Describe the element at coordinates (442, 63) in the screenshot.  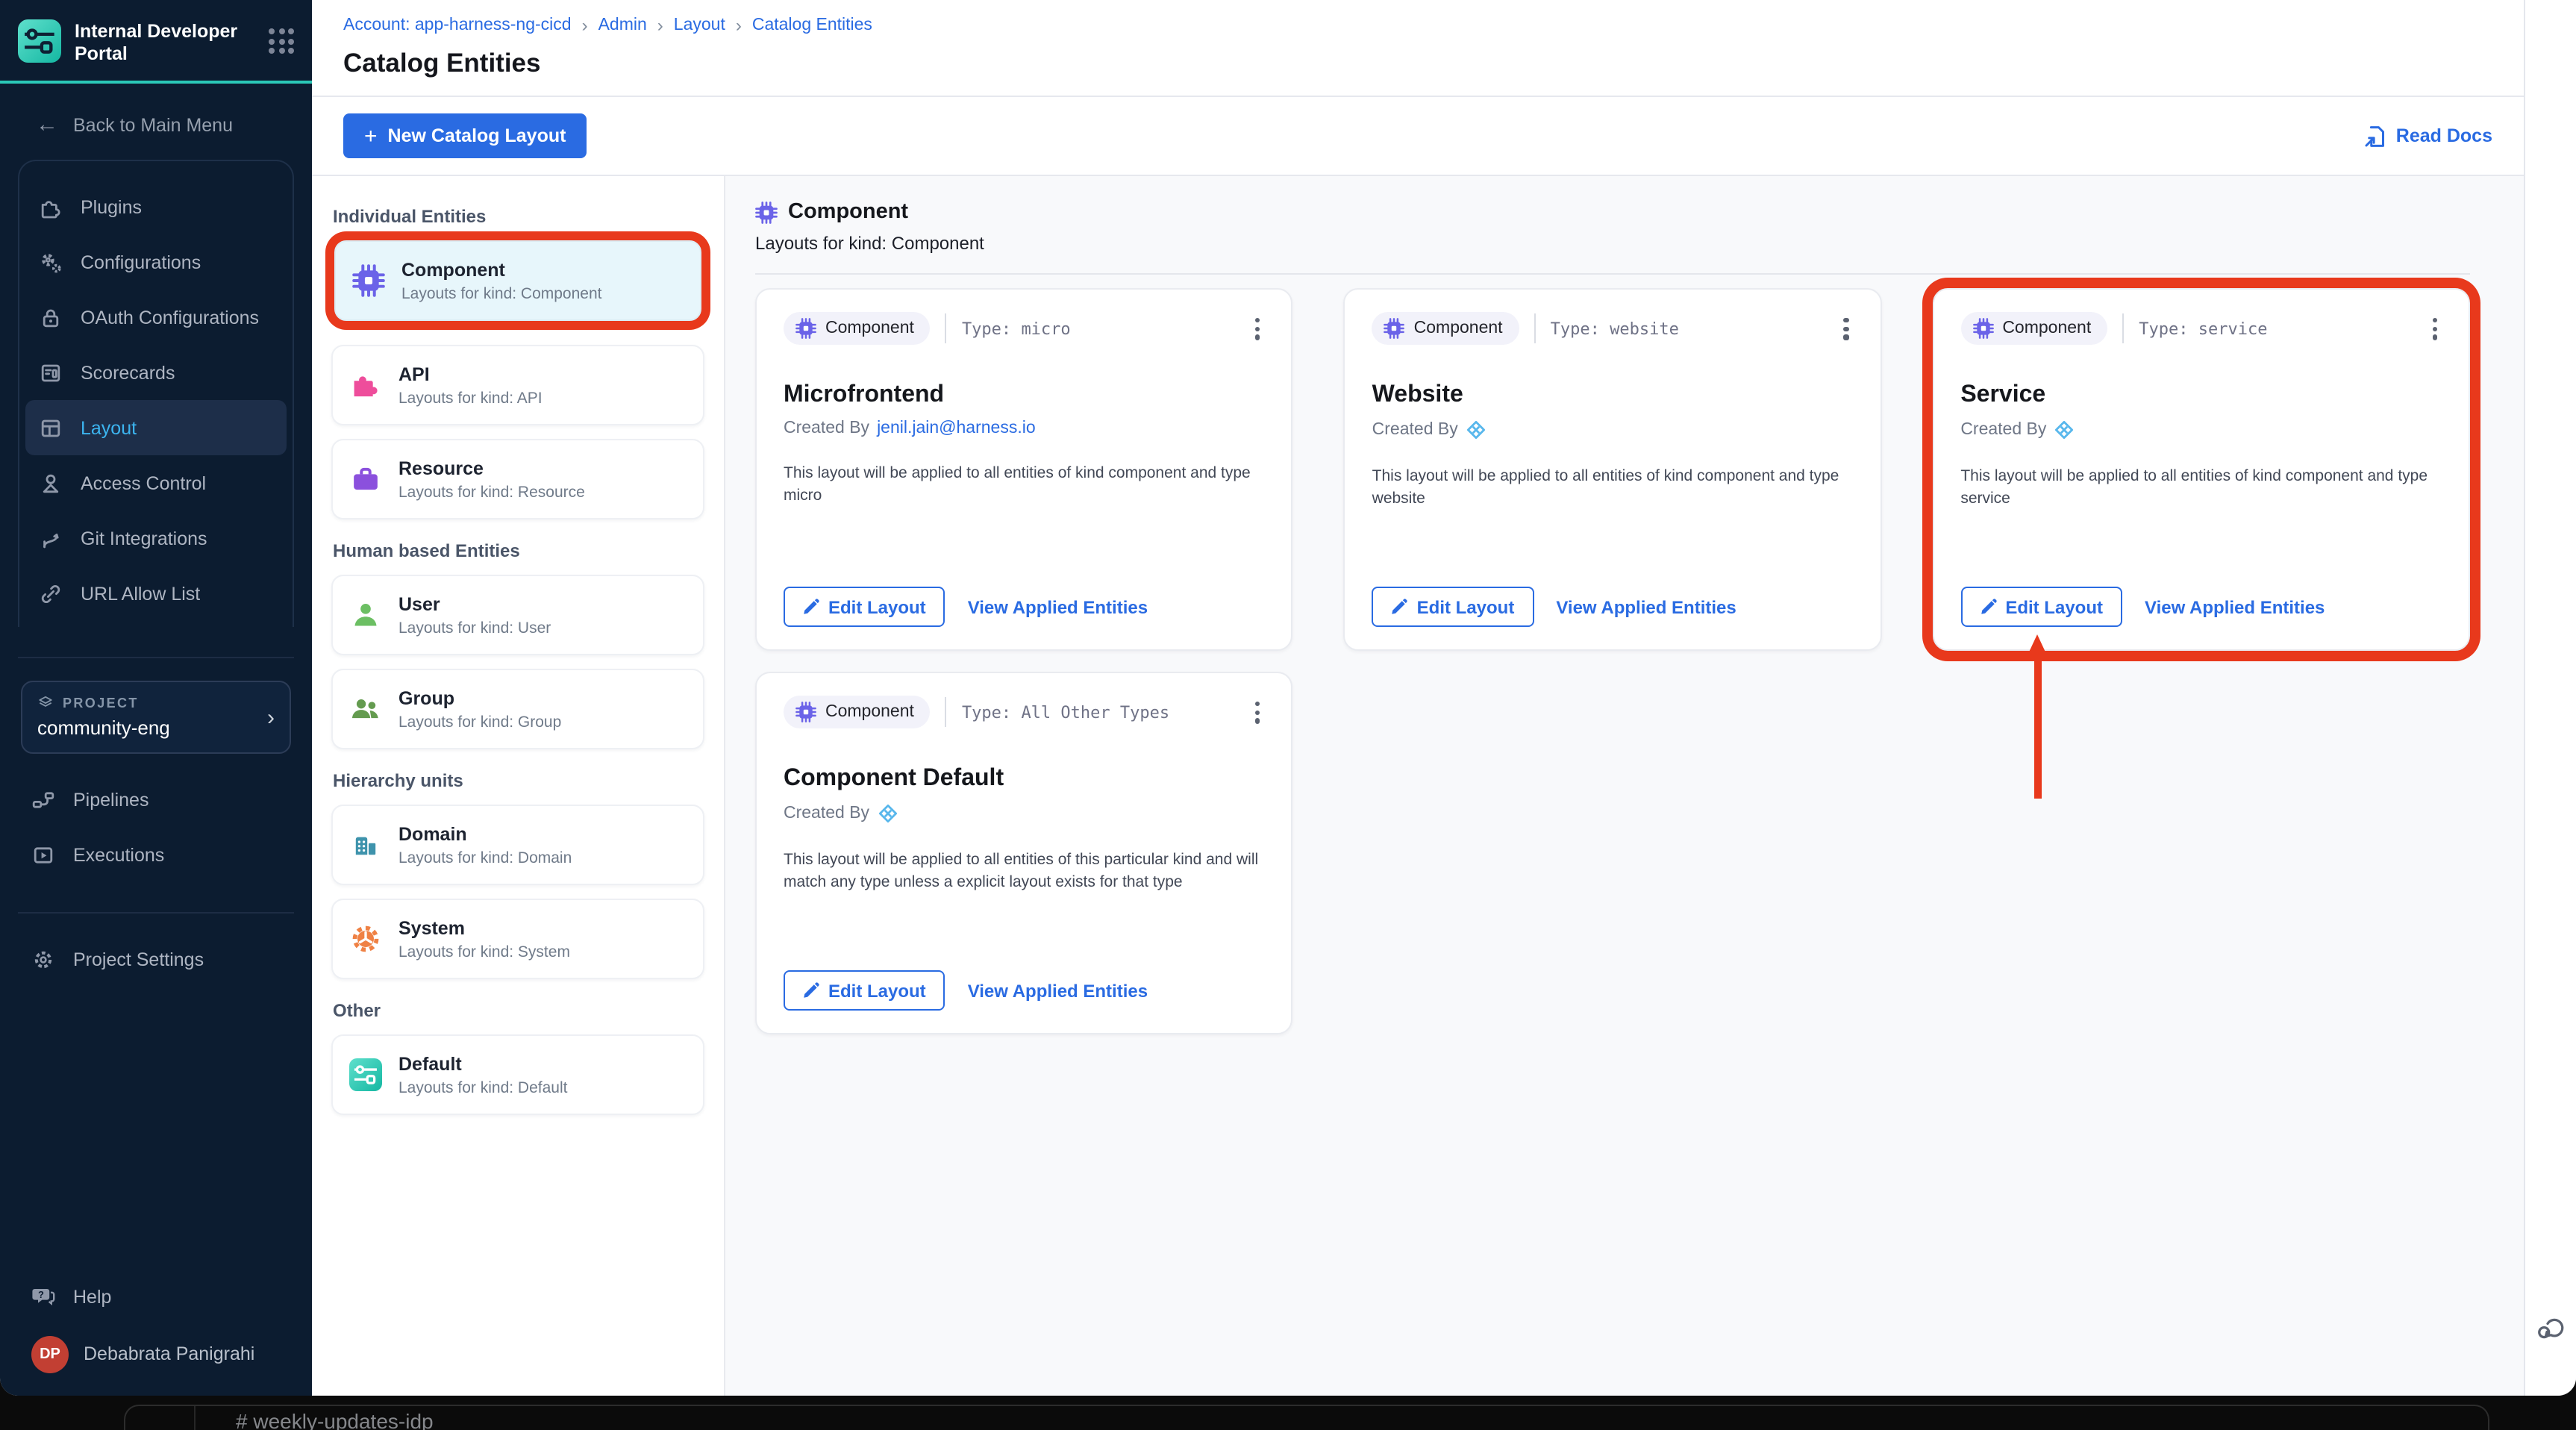
I see `page-title: Catalog Entities` at that location.